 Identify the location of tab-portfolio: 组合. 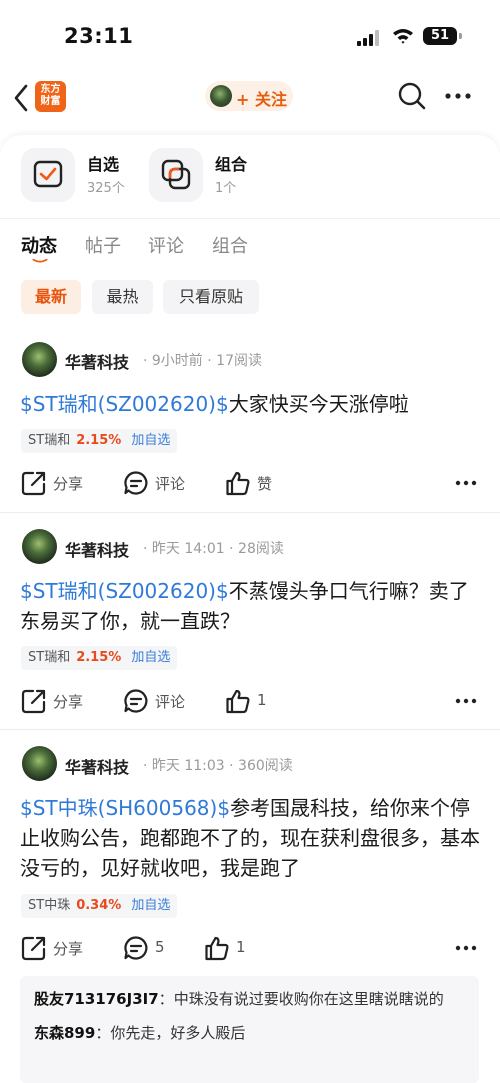
(230, 245).